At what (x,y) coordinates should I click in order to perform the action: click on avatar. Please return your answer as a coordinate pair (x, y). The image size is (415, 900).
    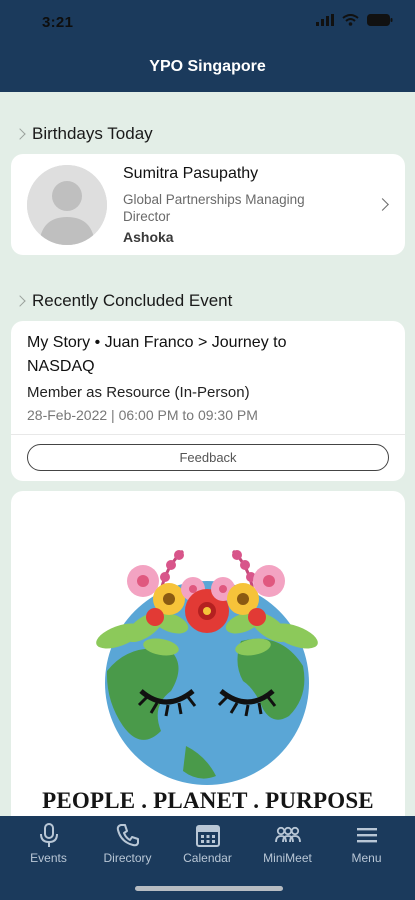
    Looking at the image, I should click on (67, 205).